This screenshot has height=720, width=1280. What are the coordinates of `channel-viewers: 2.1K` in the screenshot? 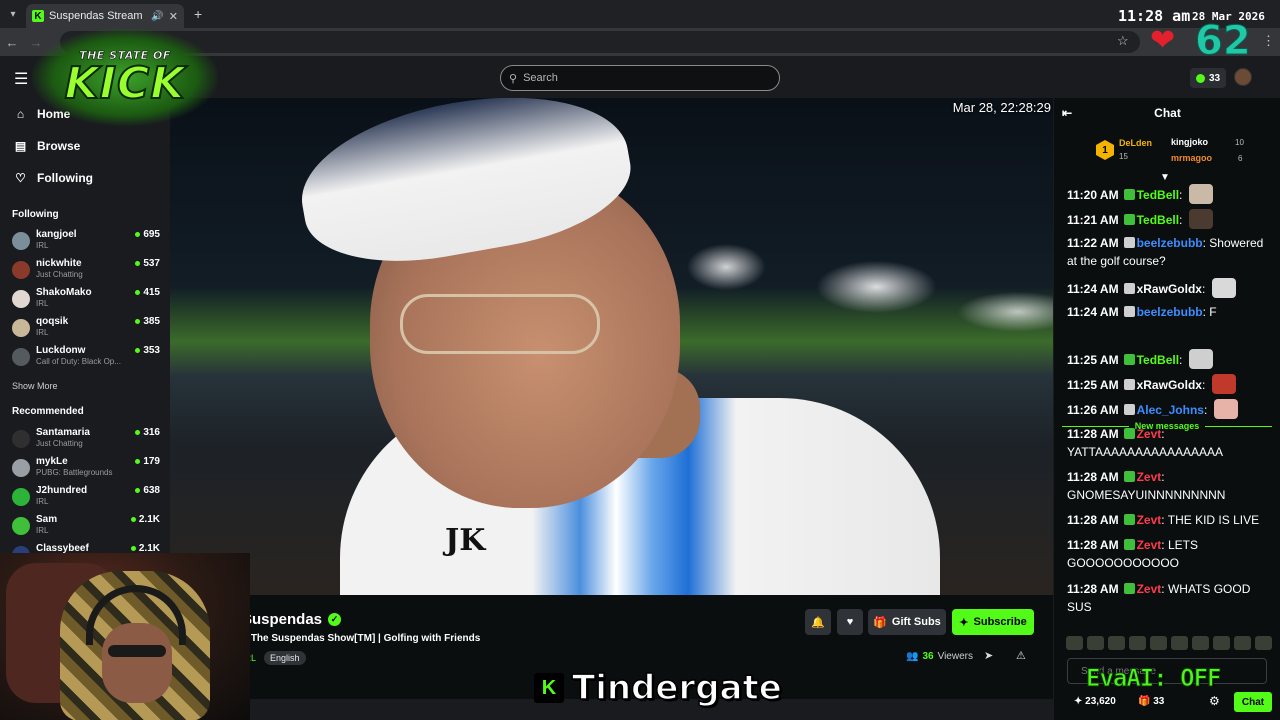 It's located at (145, 519).